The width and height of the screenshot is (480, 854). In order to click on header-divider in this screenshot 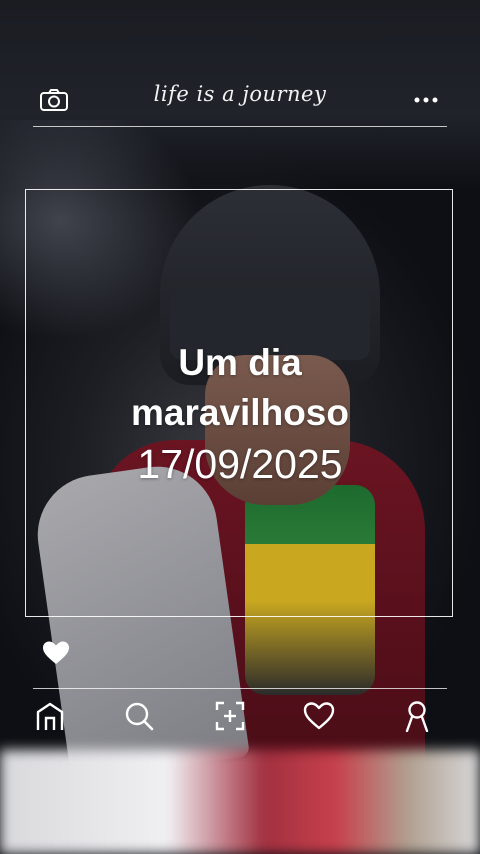, I will do `click(240, 126)`.